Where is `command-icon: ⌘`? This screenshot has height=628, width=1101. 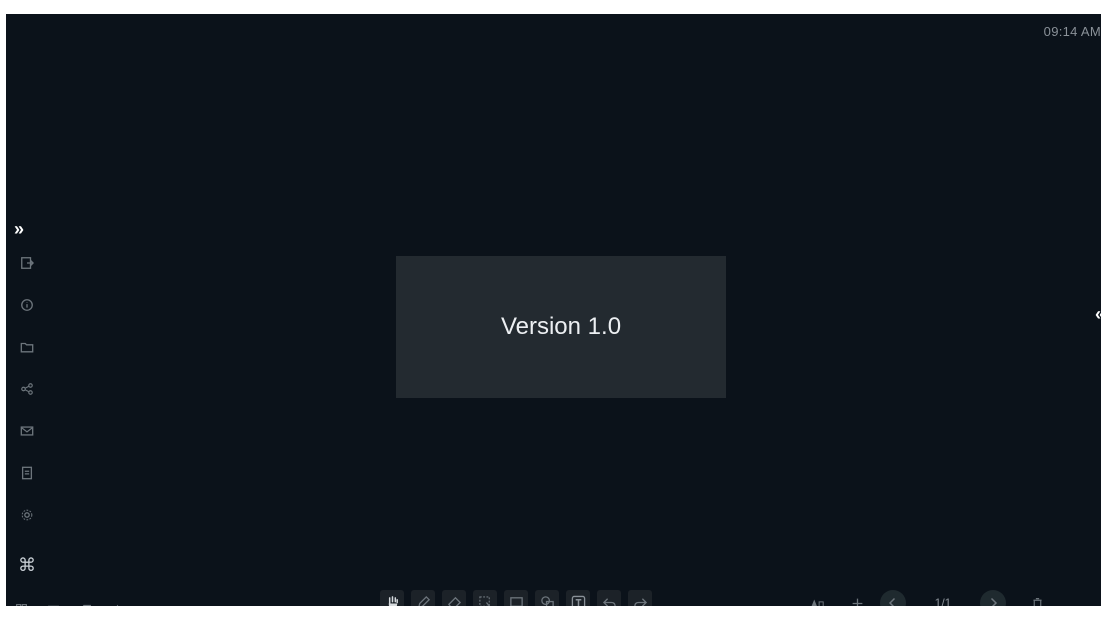
command-icon: ⌘ is located at coordinates (27, 565).